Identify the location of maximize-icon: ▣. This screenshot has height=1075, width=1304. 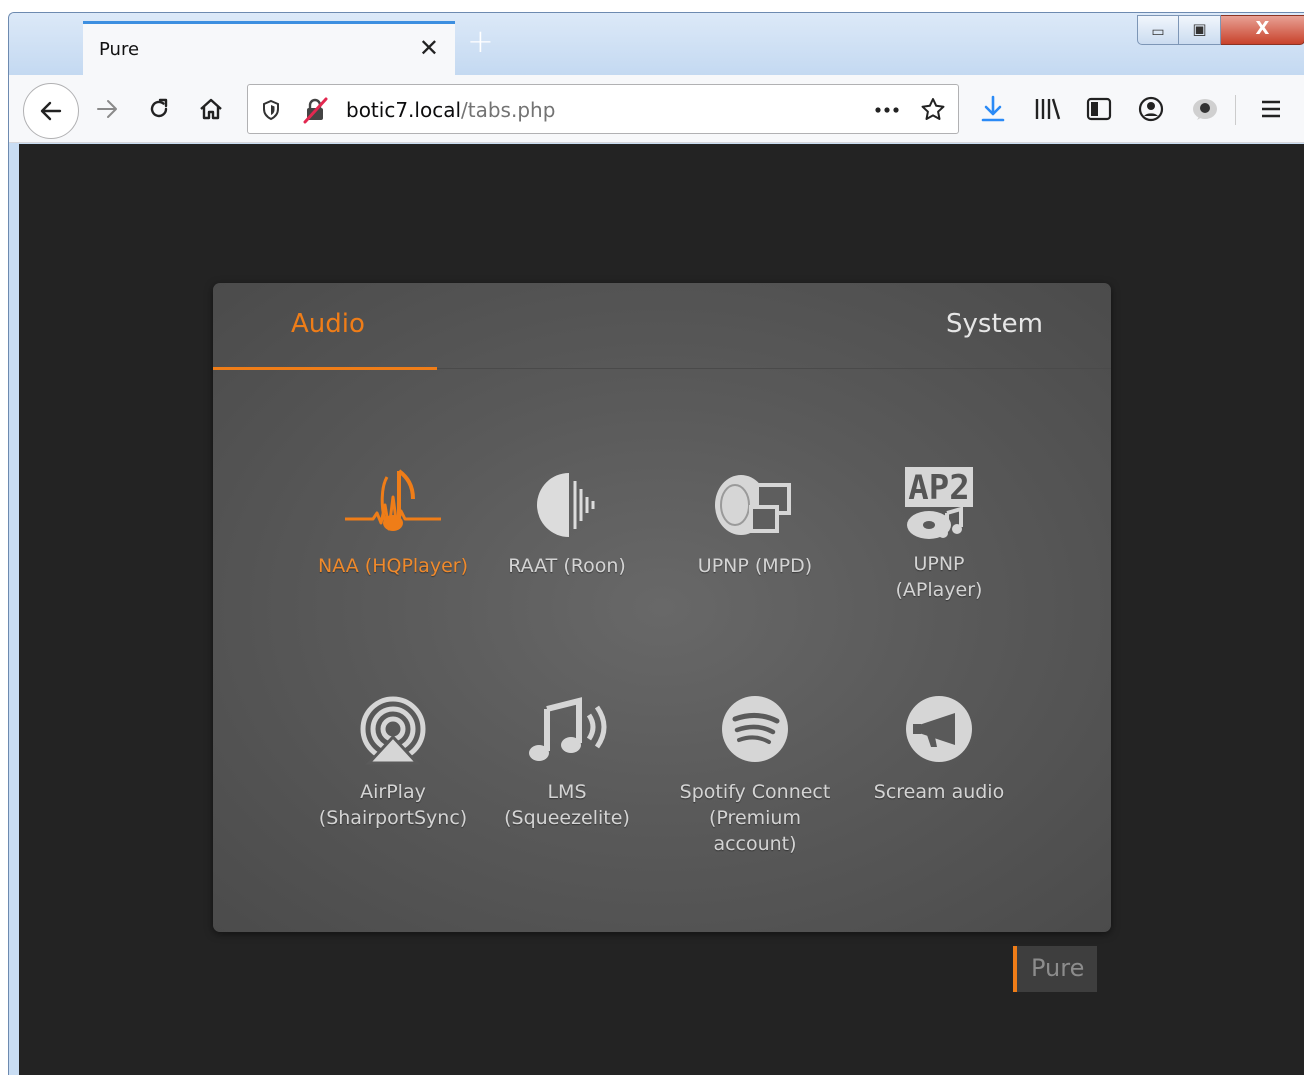
(1199, 29).